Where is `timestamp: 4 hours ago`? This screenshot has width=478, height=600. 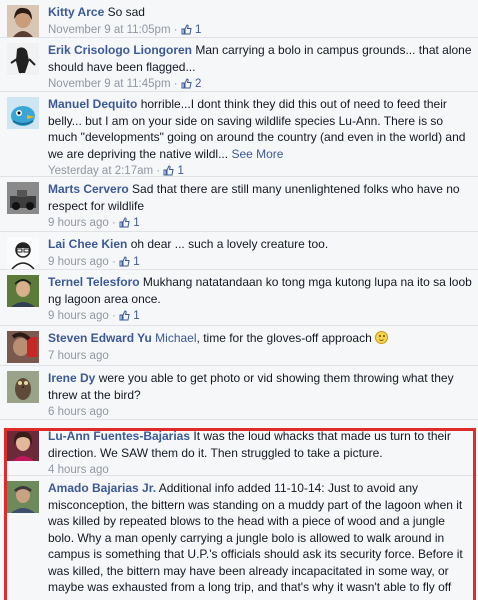
timestamp: 4 hours ago is located at coordinates (78, 470).